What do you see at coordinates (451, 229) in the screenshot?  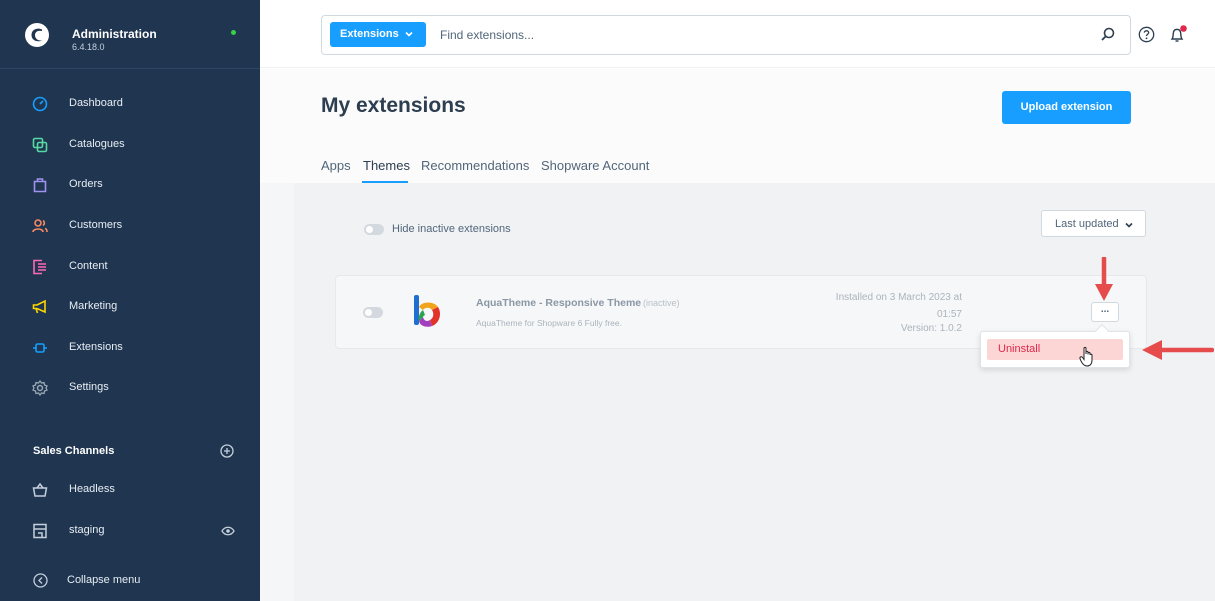 I see `hide-inactive-label: Hide inactive extensions` at bounding box center [451, 229].